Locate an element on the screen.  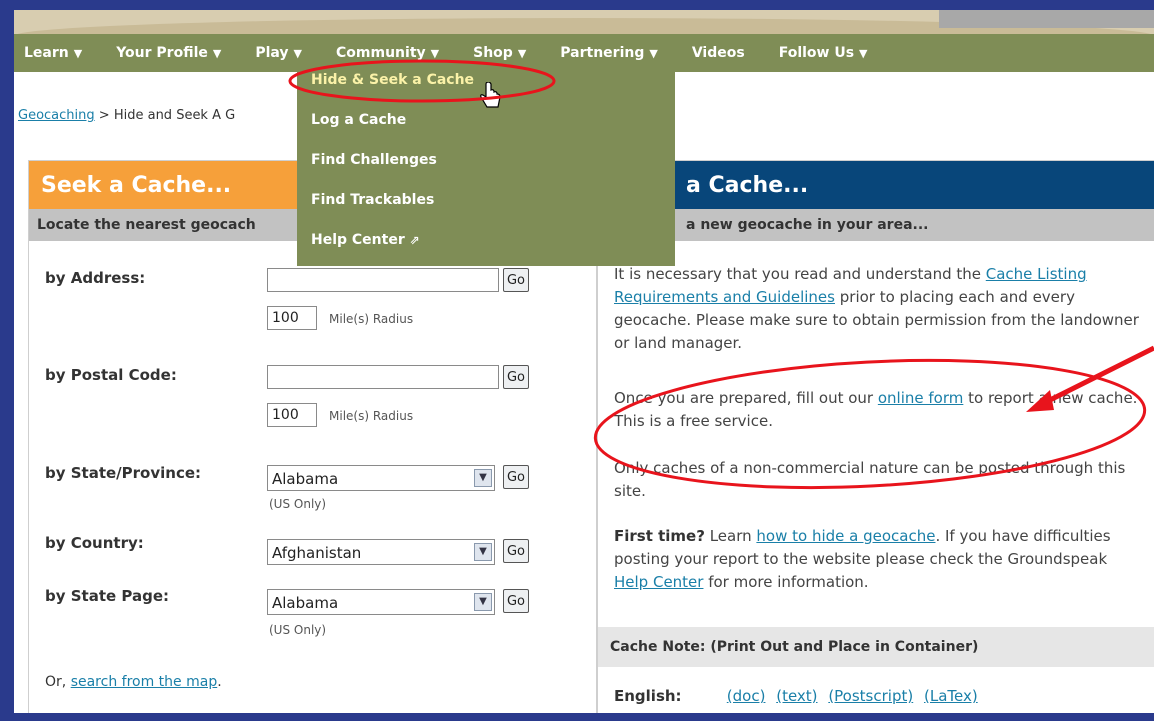
menu-log-cache: Log a Cache is located at coordinates (358, 120).